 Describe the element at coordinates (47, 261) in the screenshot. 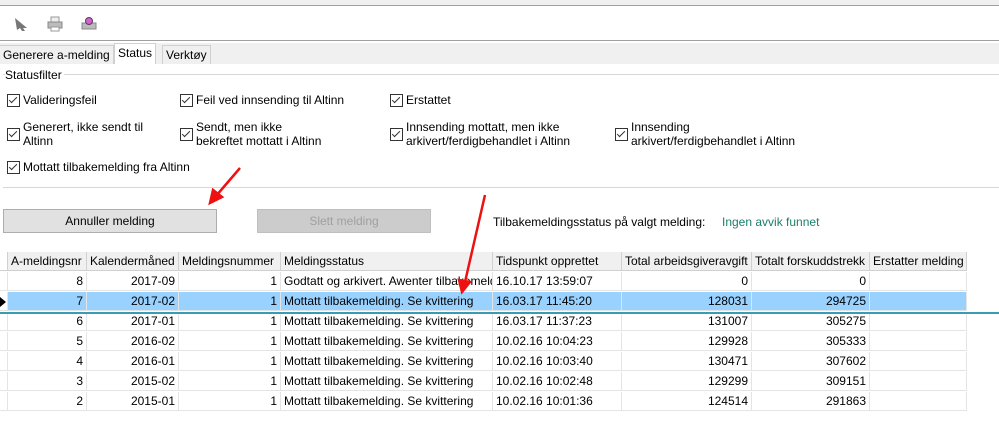

I see `column-header-a-meldingsnr: A-meldingsnr` at that location.